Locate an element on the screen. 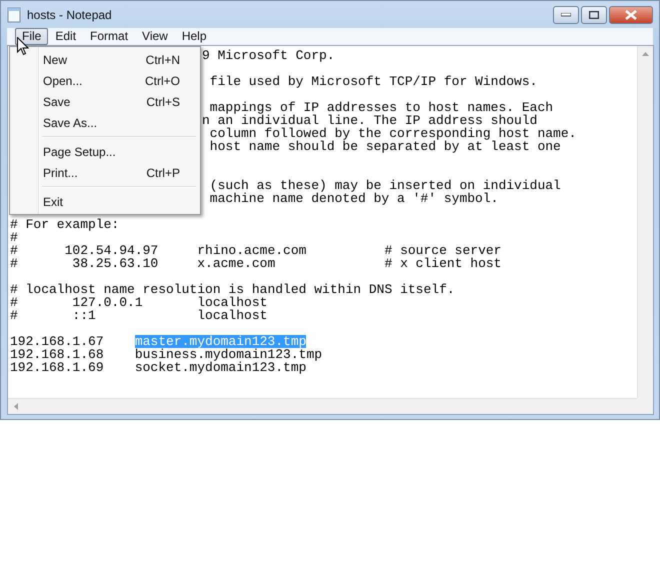 This screenshot has width=660, height=585. text-line: 9 Microsoft Corp. is located at coordinates (268, 55).